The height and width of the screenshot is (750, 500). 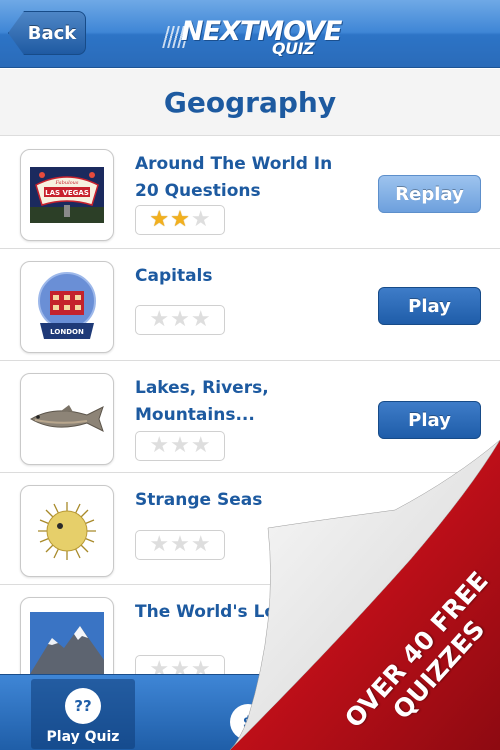 I want to click on logo-sub-text: QUIZ, so click(x=293, y=48).